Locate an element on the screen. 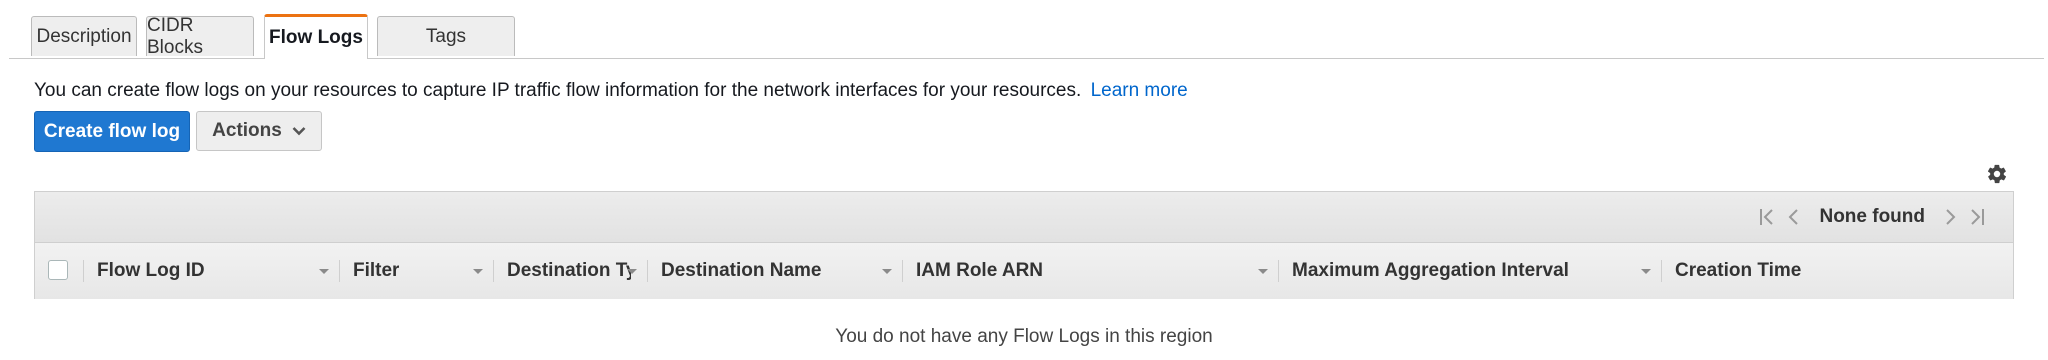  column-label: Destination Type is located at coordinates (569, 270).